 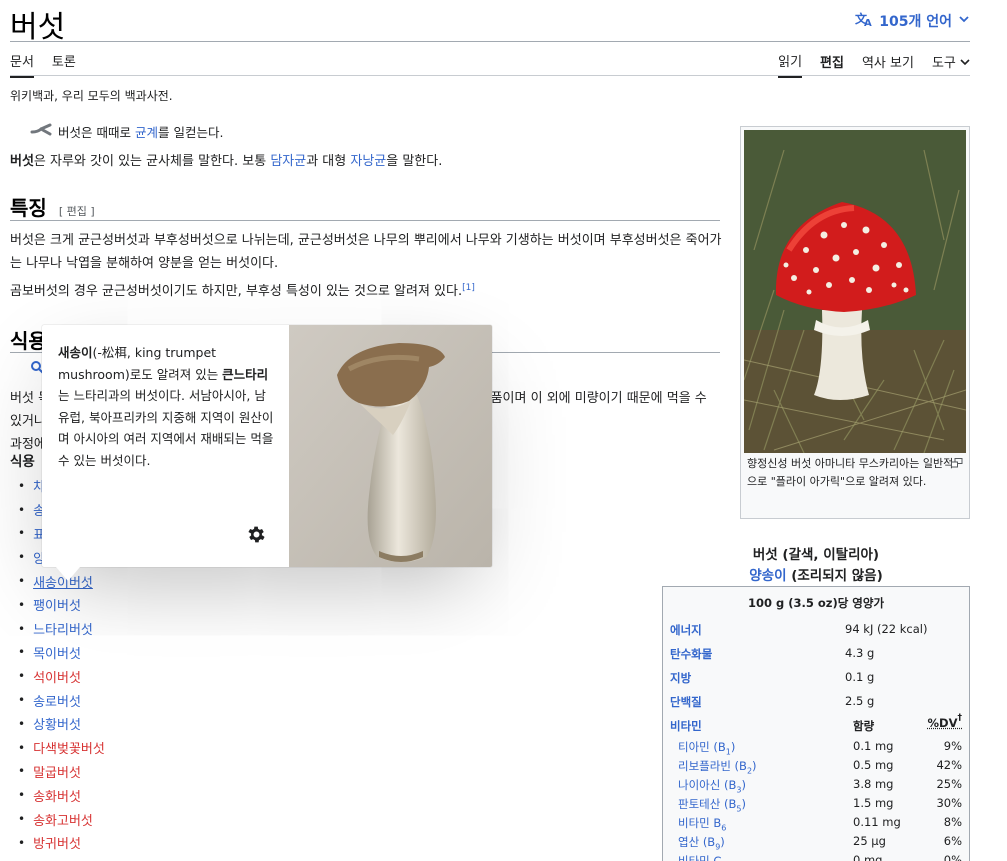 What do you see at coordinates (717, 766) in the screenshot?
I see `vitamin-name: 리보플라빈 (B2)` at bounding box center [717, 766].